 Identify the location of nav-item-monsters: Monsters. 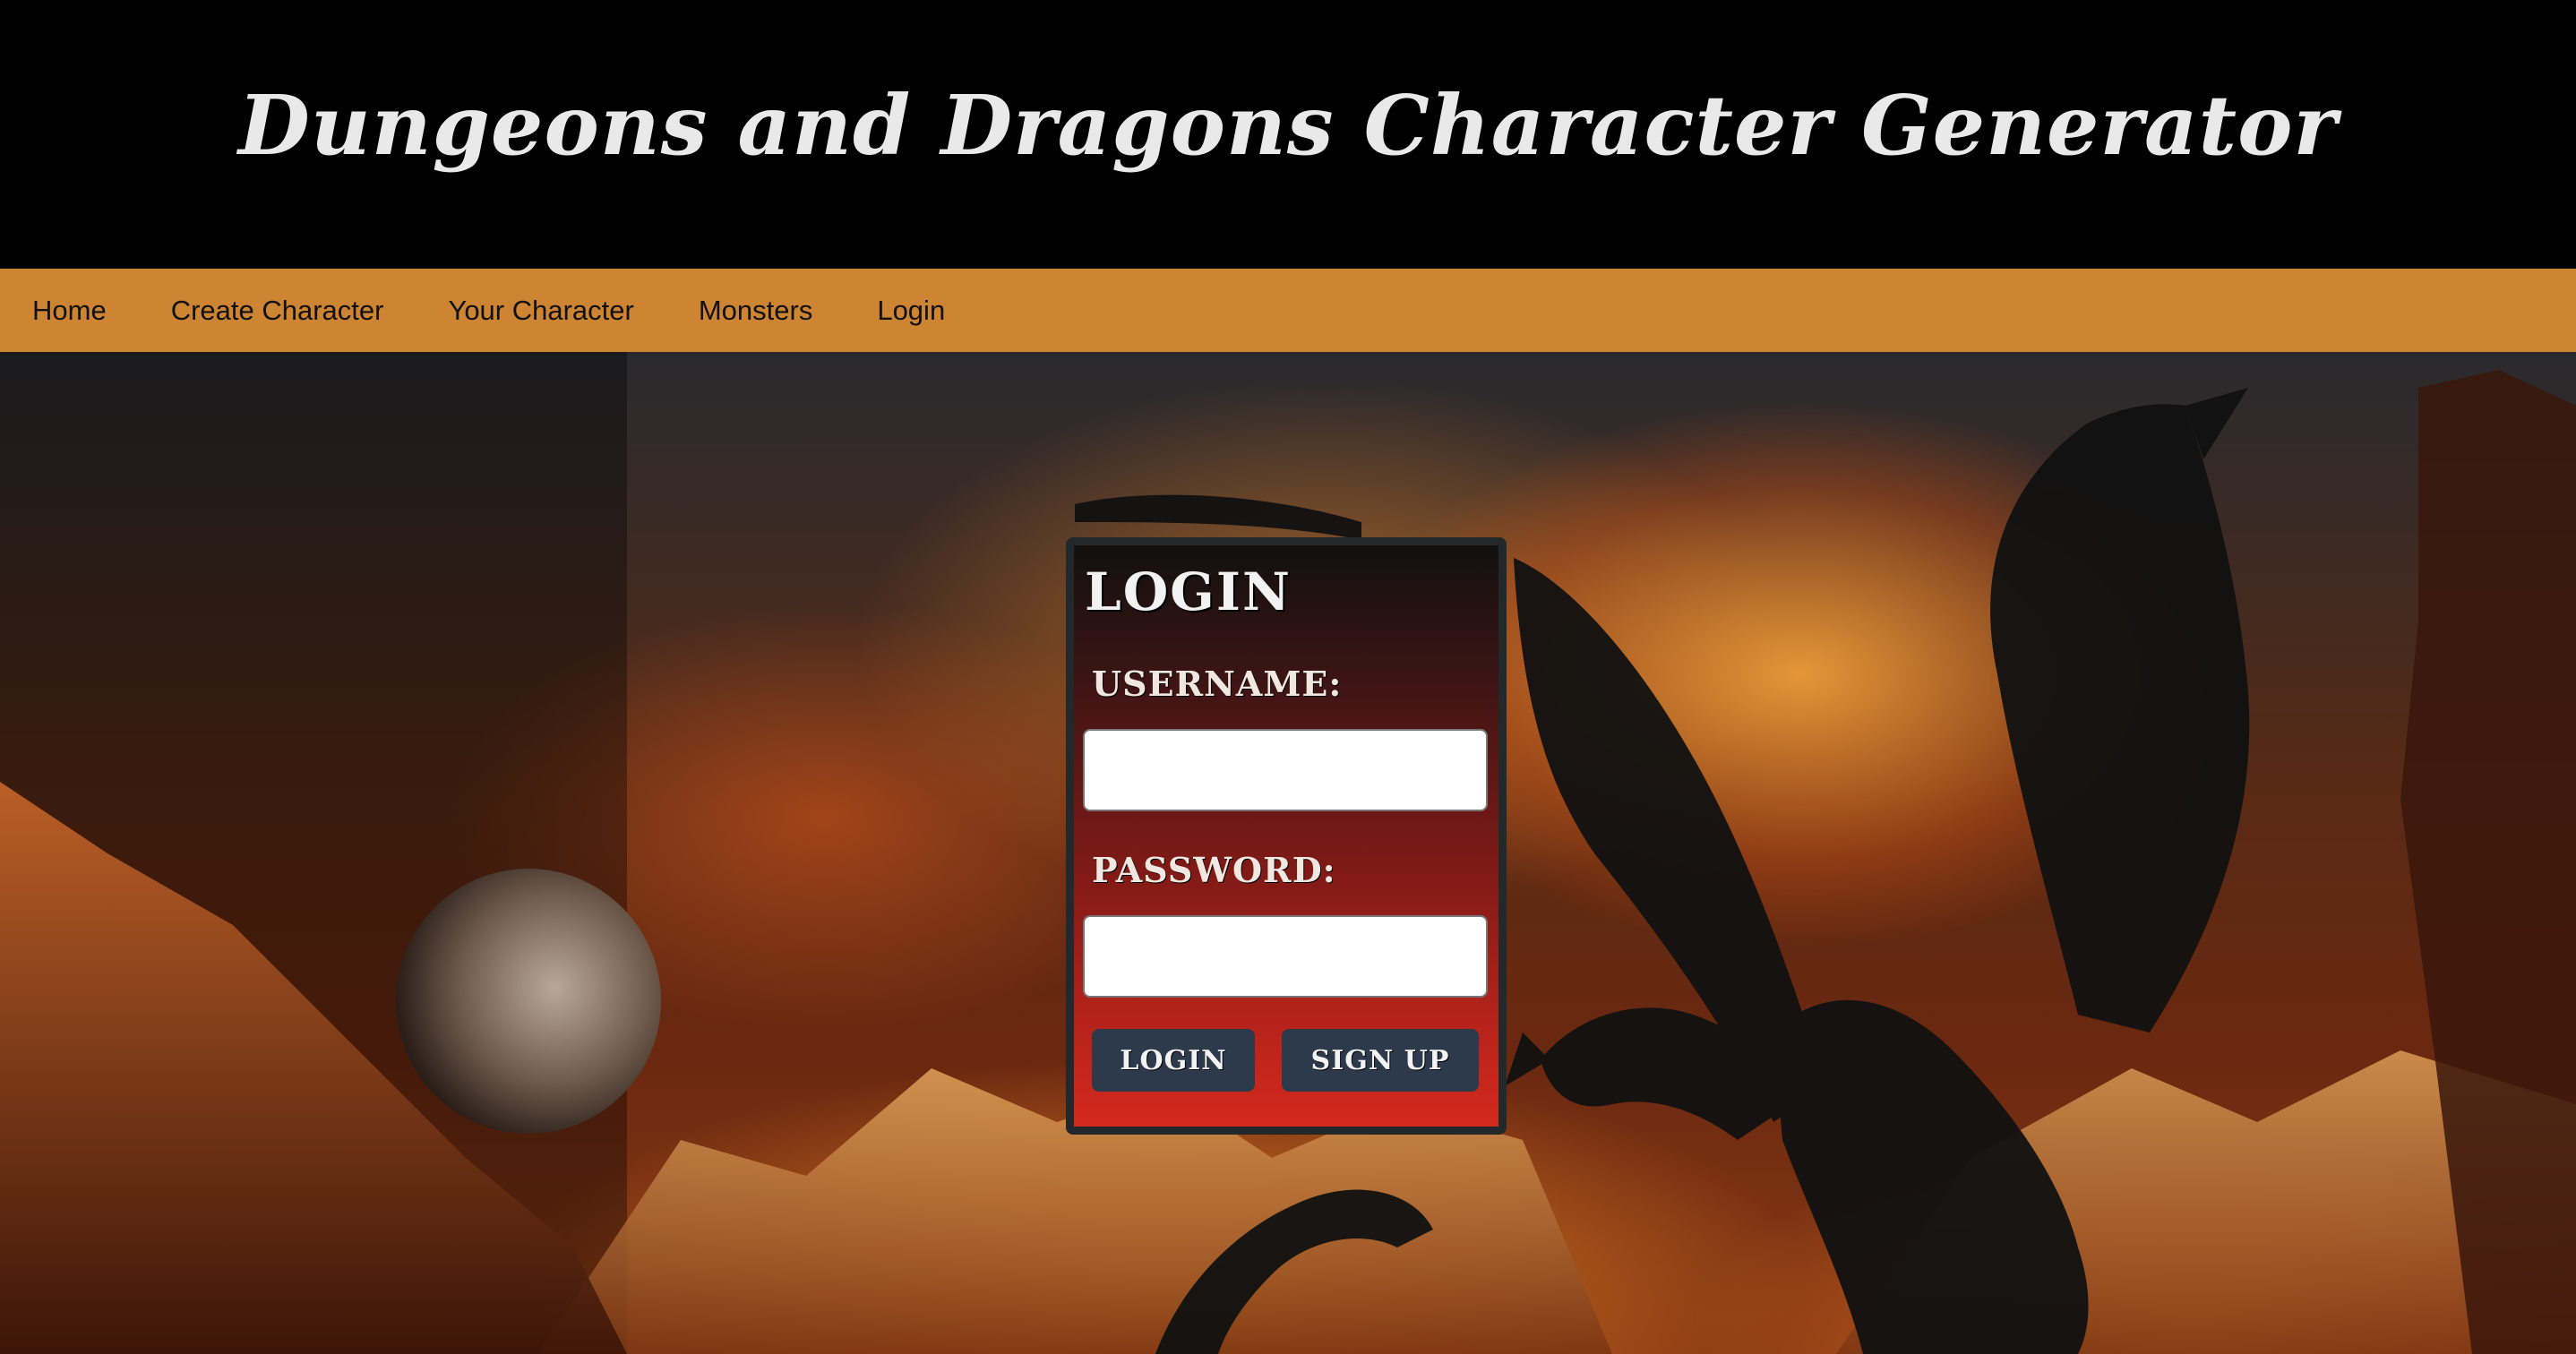
(755, 310).